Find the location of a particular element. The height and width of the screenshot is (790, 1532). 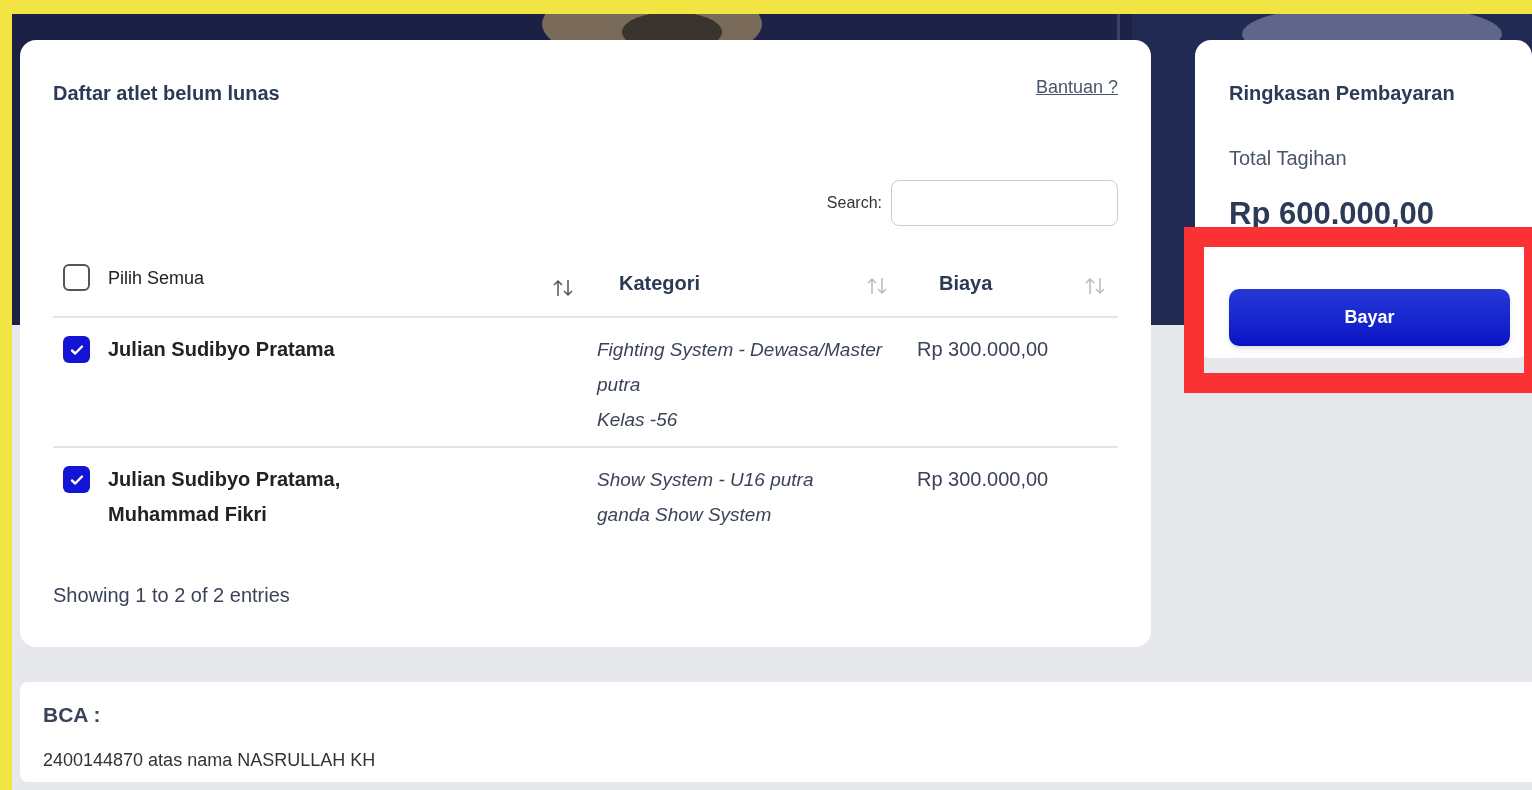

column-header: Kategori is located at coordinates (660, 283).